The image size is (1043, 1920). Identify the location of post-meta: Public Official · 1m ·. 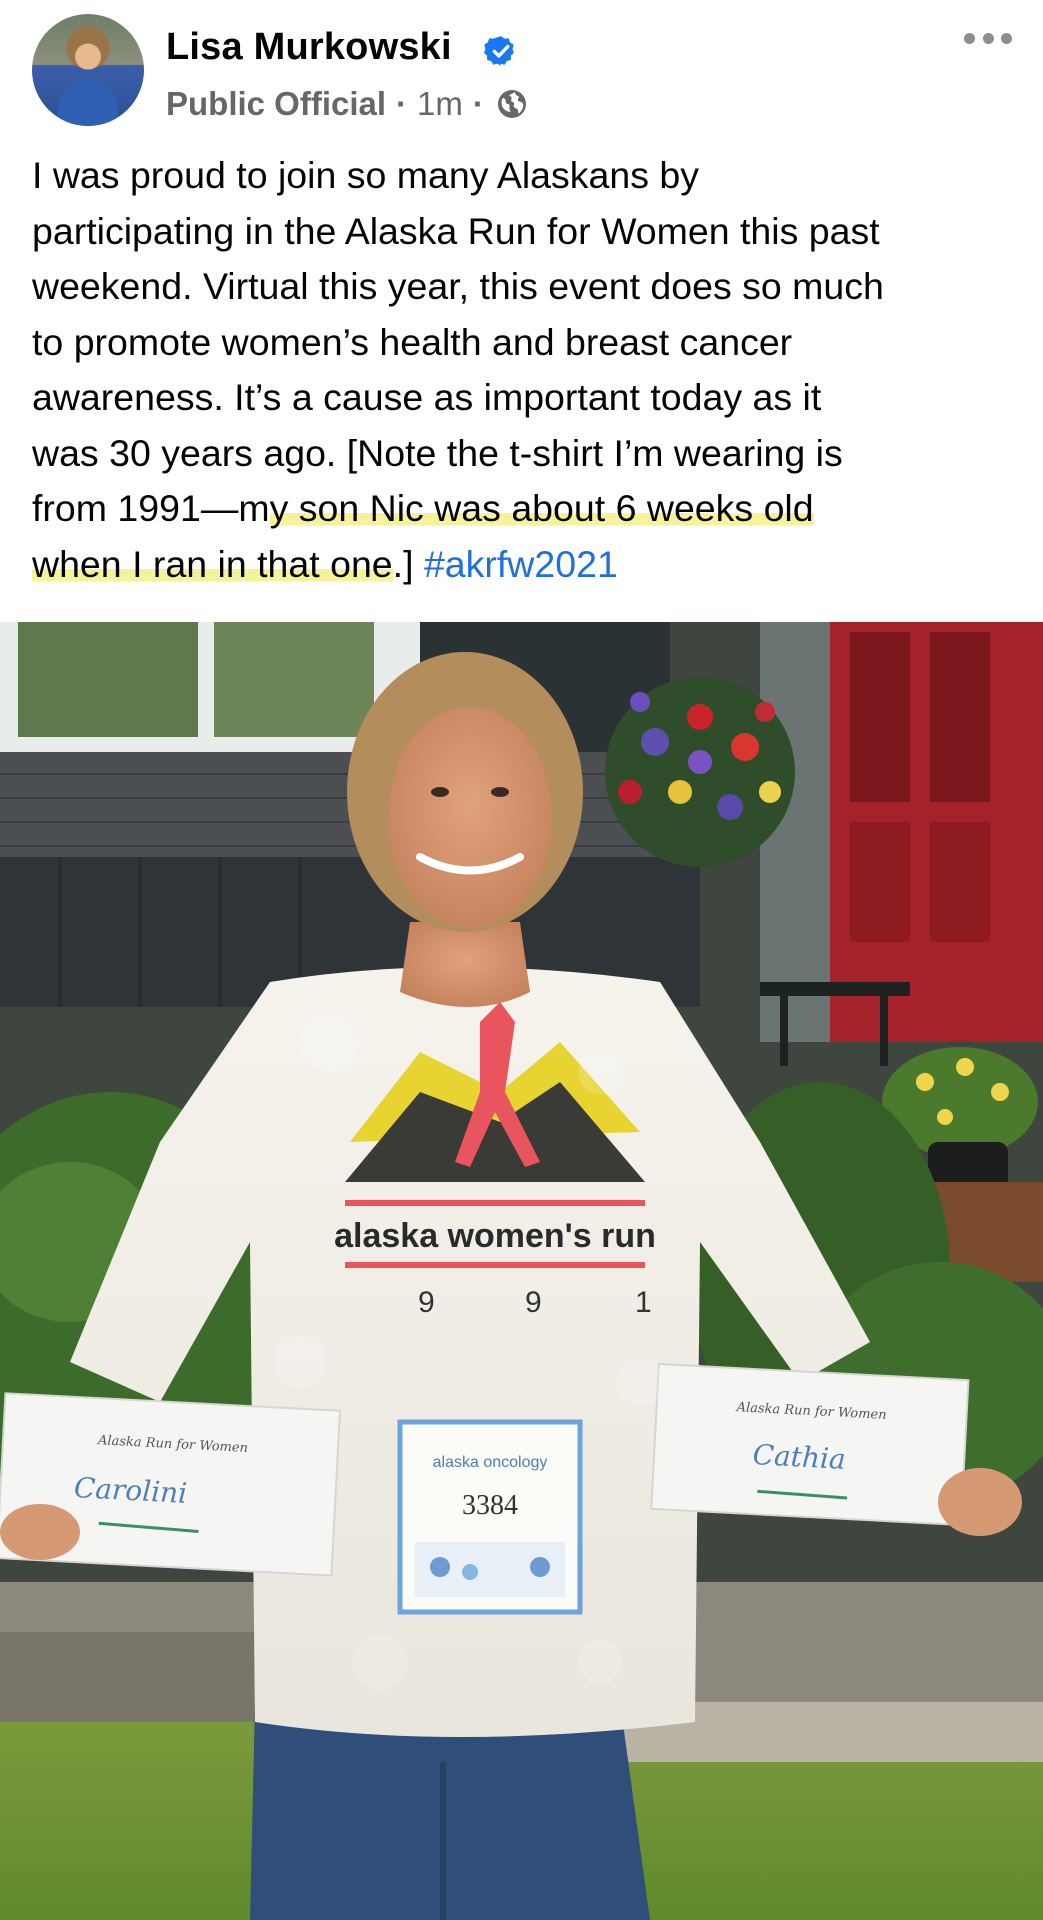
(347, 104).